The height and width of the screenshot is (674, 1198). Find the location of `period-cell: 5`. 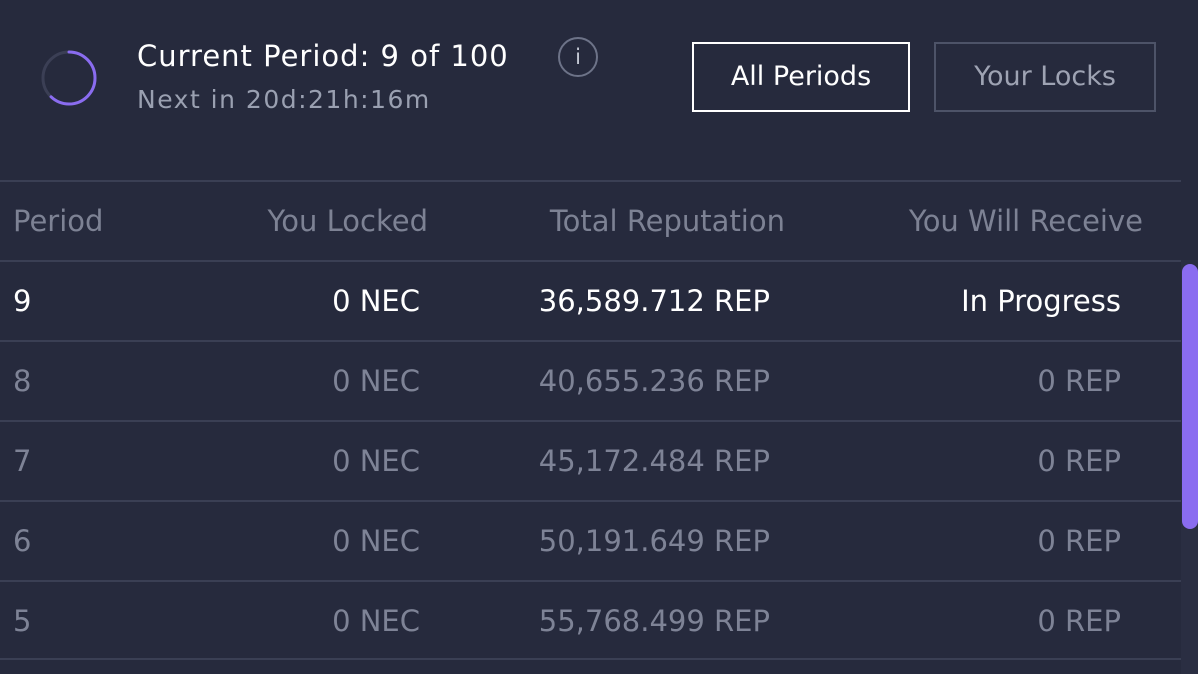

period-cell: 5 is located at coordinates (22, 621).